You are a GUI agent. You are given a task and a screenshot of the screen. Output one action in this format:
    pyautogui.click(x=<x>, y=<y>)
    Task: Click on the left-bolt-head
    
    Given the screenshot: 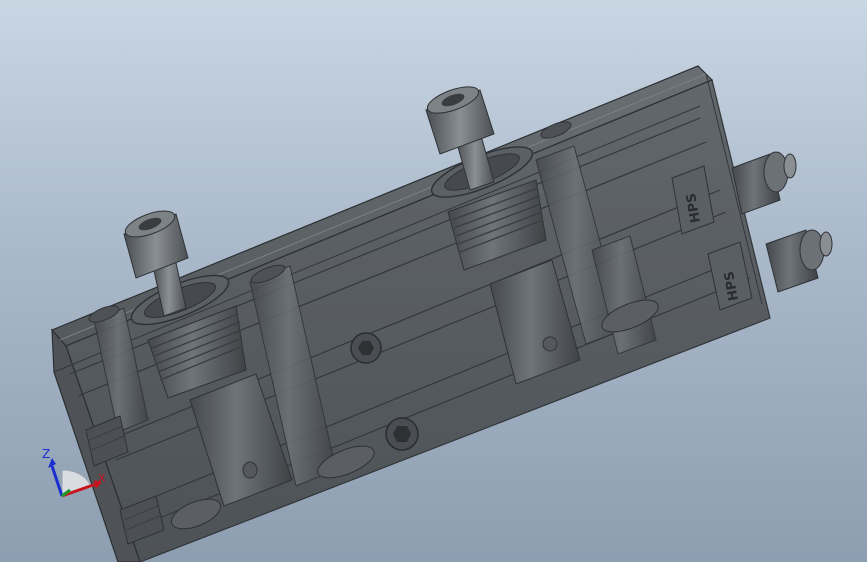 What is the action you would take?
    pyautogui.click(x=155, y=242)
    